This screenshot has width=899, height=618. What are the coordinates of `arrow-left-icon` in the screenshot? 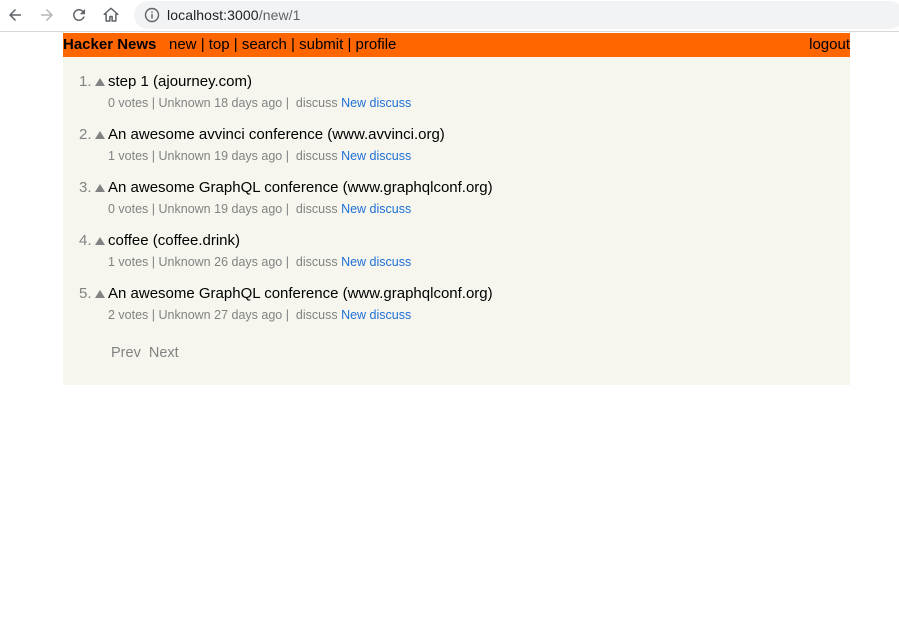 It's located at (15, 15).